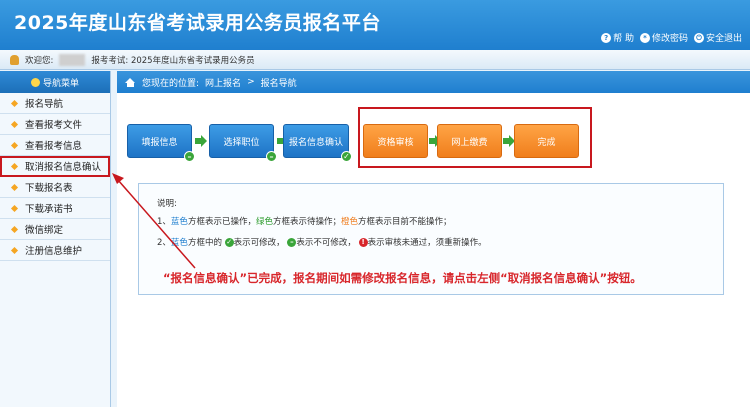 The height and width of the screenshot is (407, 750). I want to click on sidebar-title: 导航菜单, so click(60, 83).